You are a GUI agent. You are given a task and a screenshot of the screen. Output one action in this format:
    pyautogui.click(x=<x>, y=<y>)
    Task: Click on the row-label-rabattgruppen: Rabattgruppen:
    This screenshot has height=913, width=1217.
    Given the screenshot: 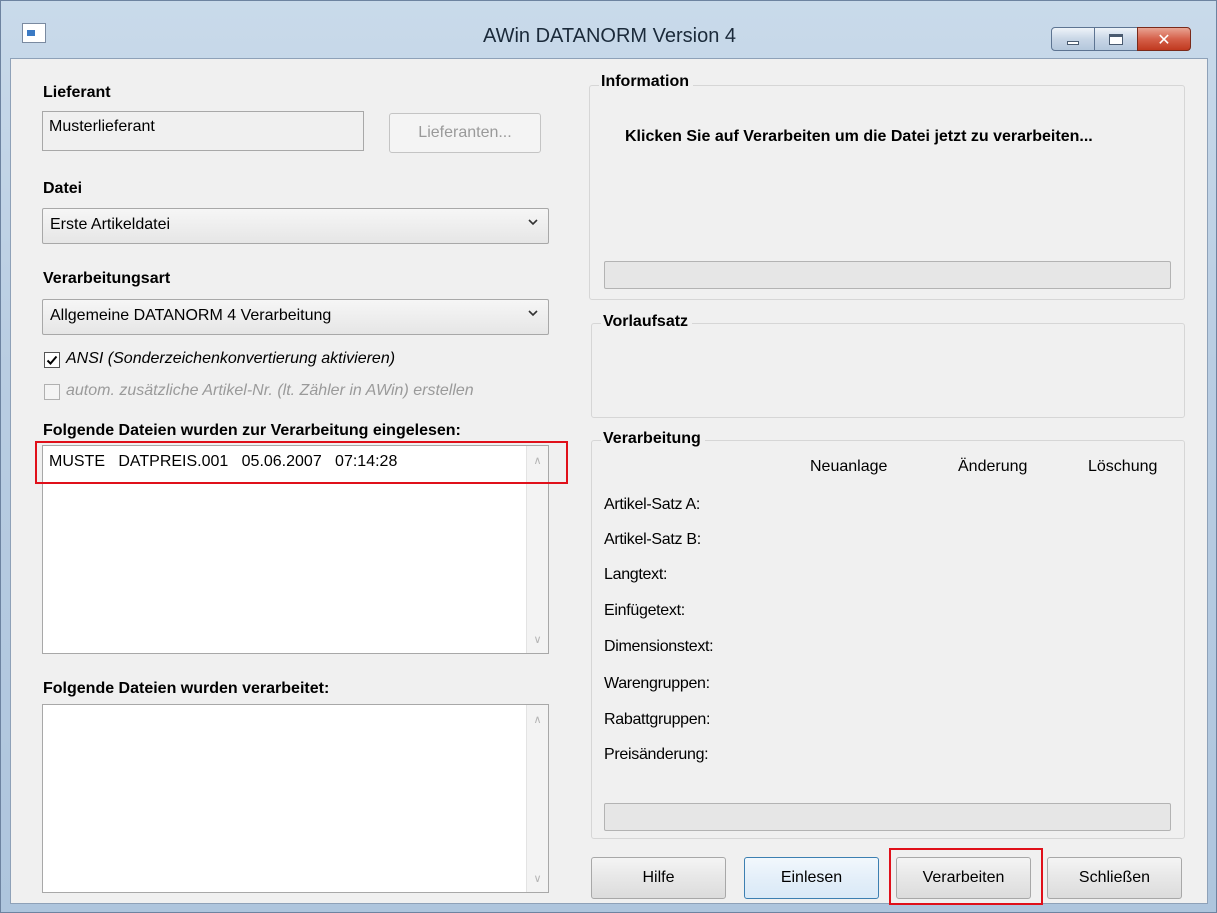 What is the action you would take?
    pyautogui.click(x=657, y=719)
    